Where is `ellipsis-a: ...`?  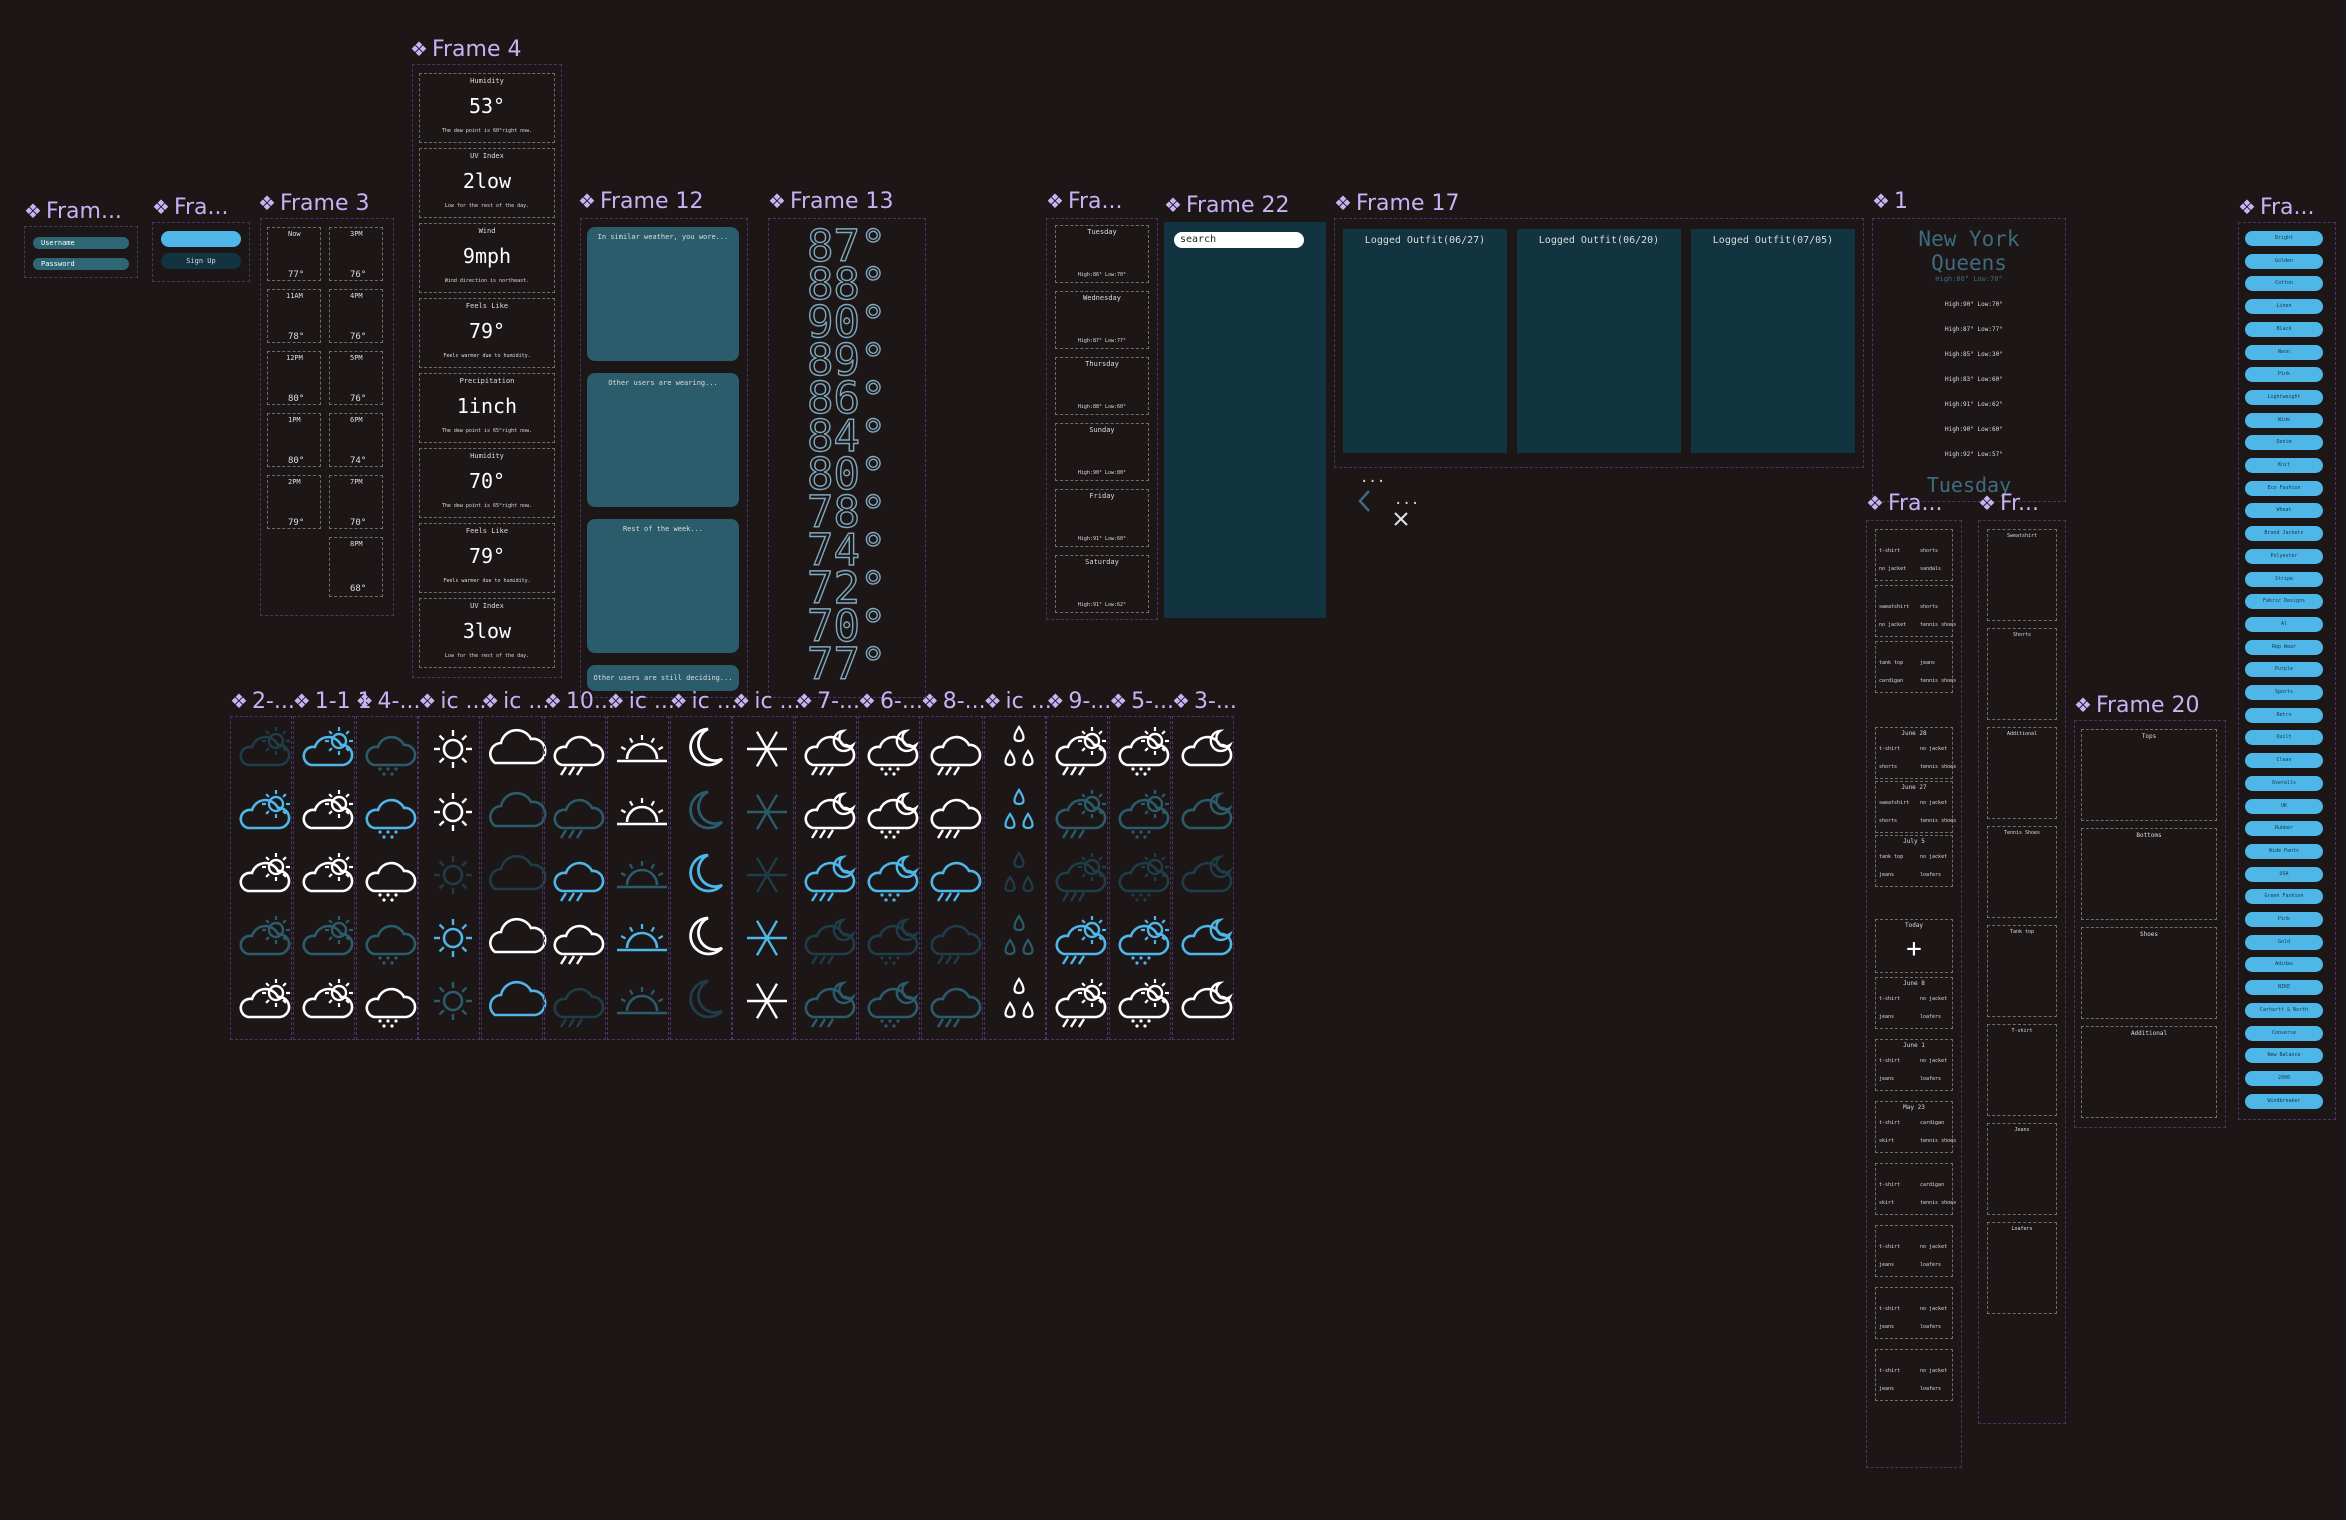
ellipsis-a: ... is located at coordinates (1372, 478).